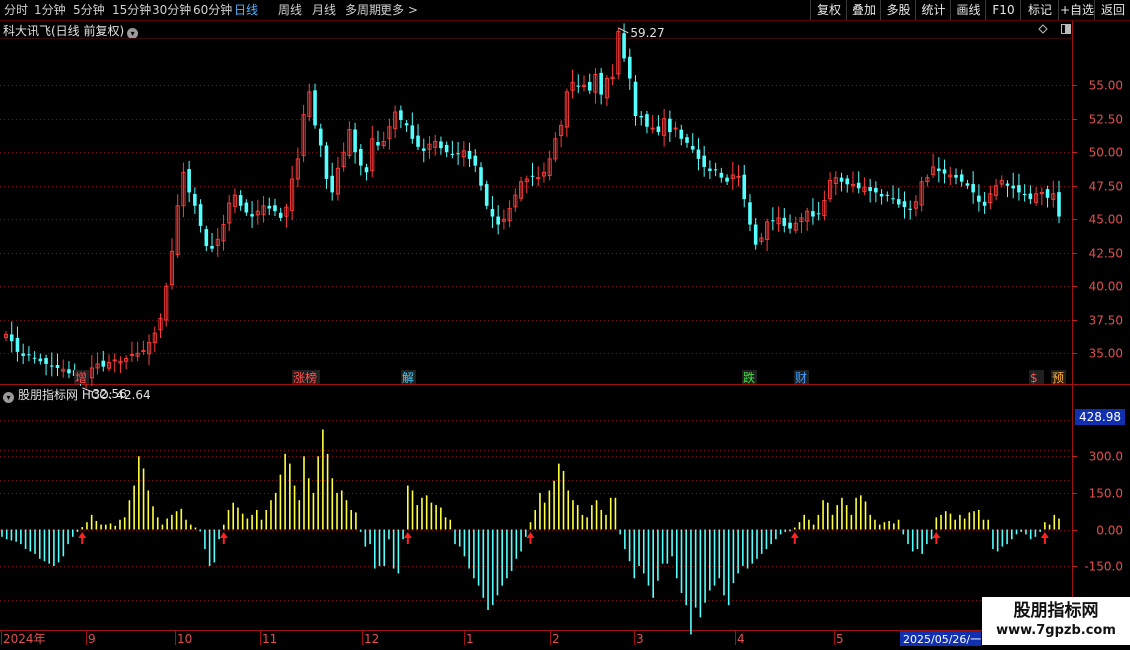  I want to click on date-axis-label: 2024年, so click(24, 639).